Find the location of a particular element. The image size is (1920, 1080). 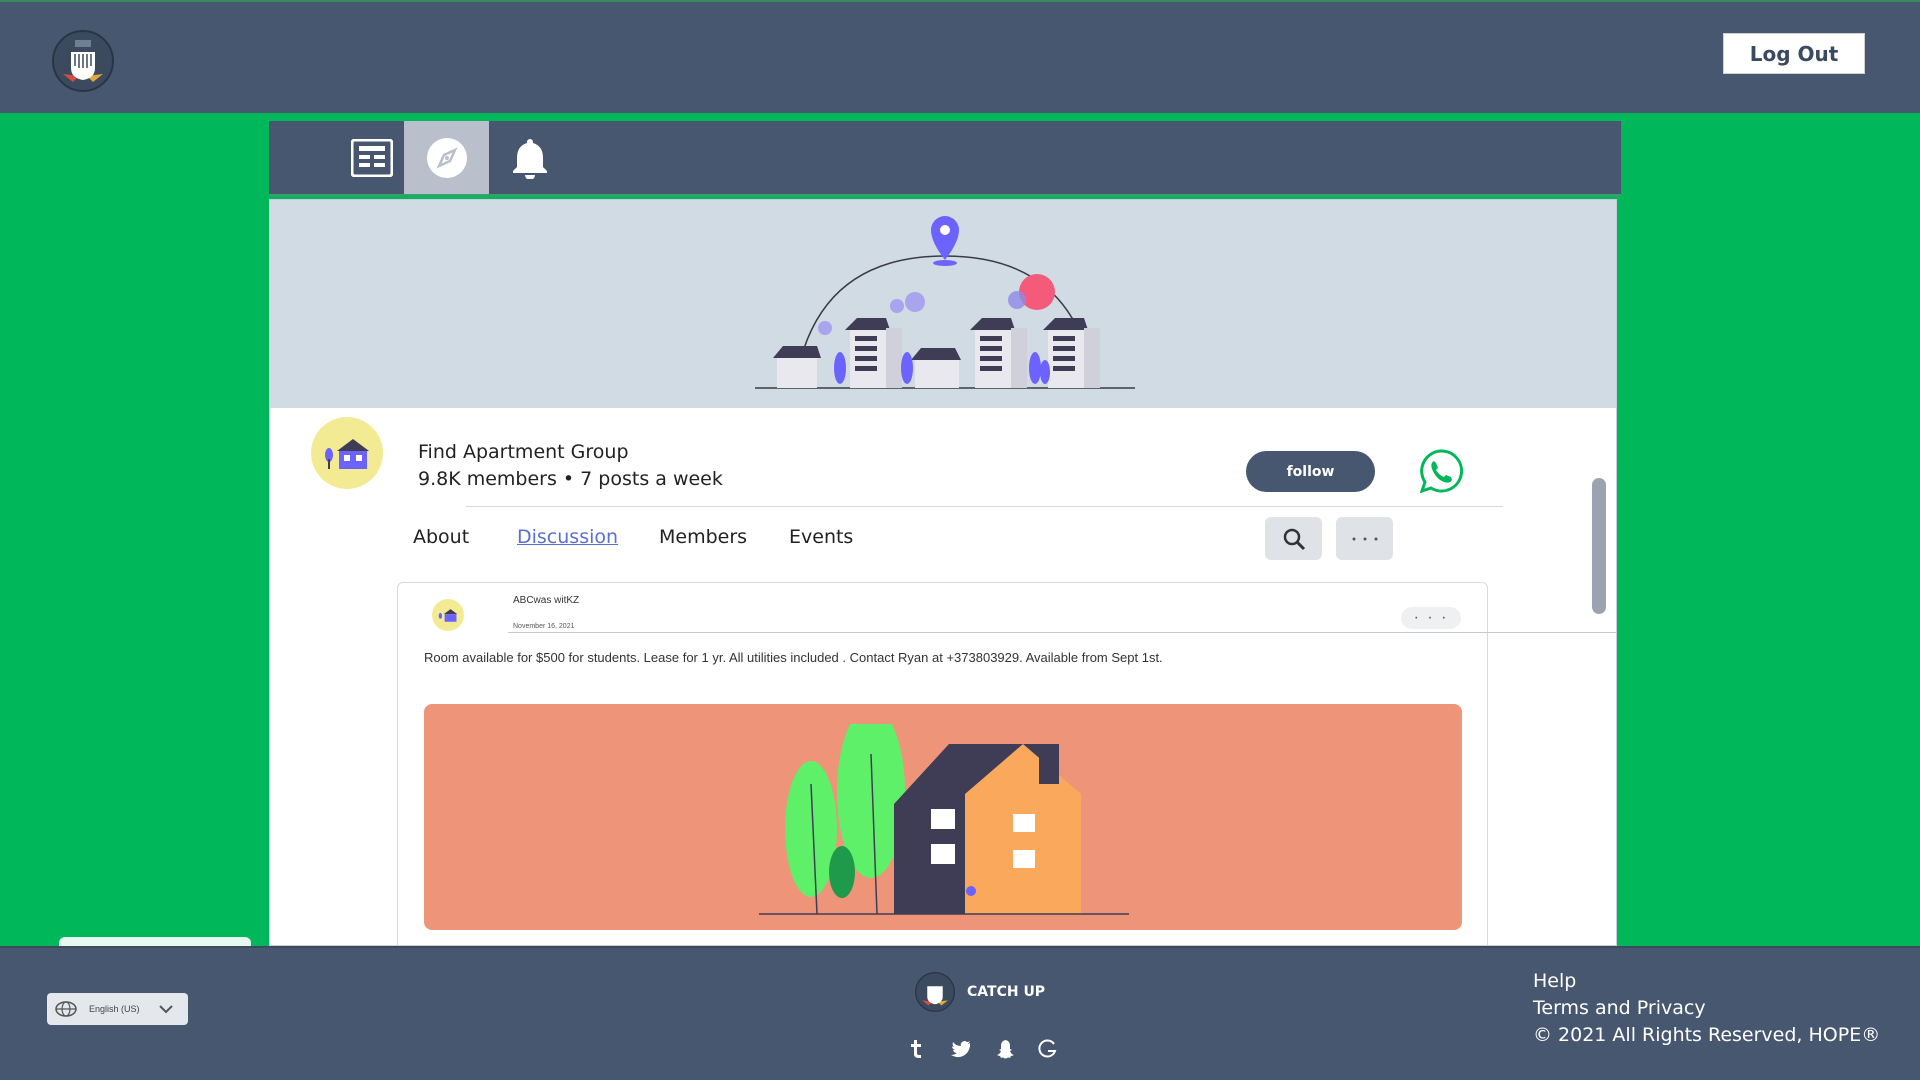

bell-icon is located at coordinates (529, 158).